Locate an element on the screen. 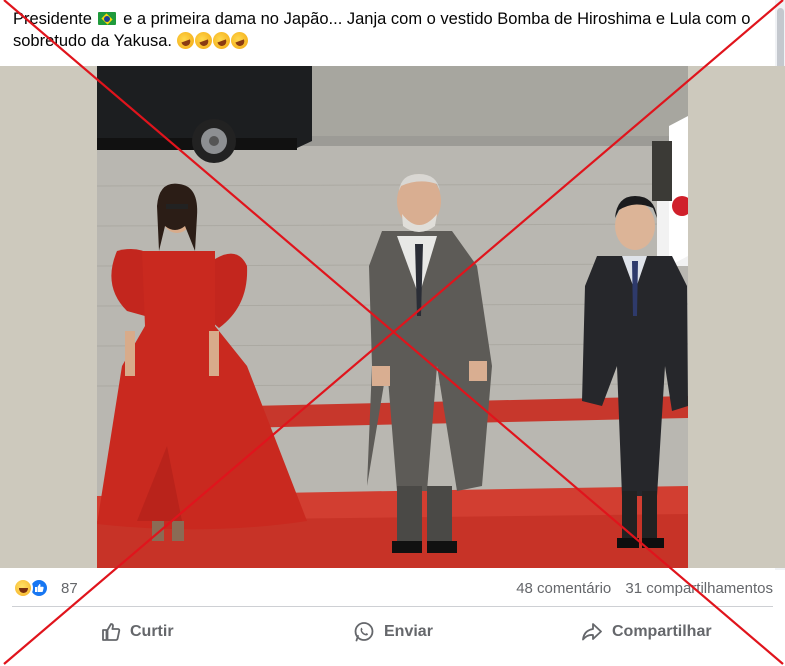 The image size is (785, 666). caption-text-start: Presidente is located at coordinates (52, 19).